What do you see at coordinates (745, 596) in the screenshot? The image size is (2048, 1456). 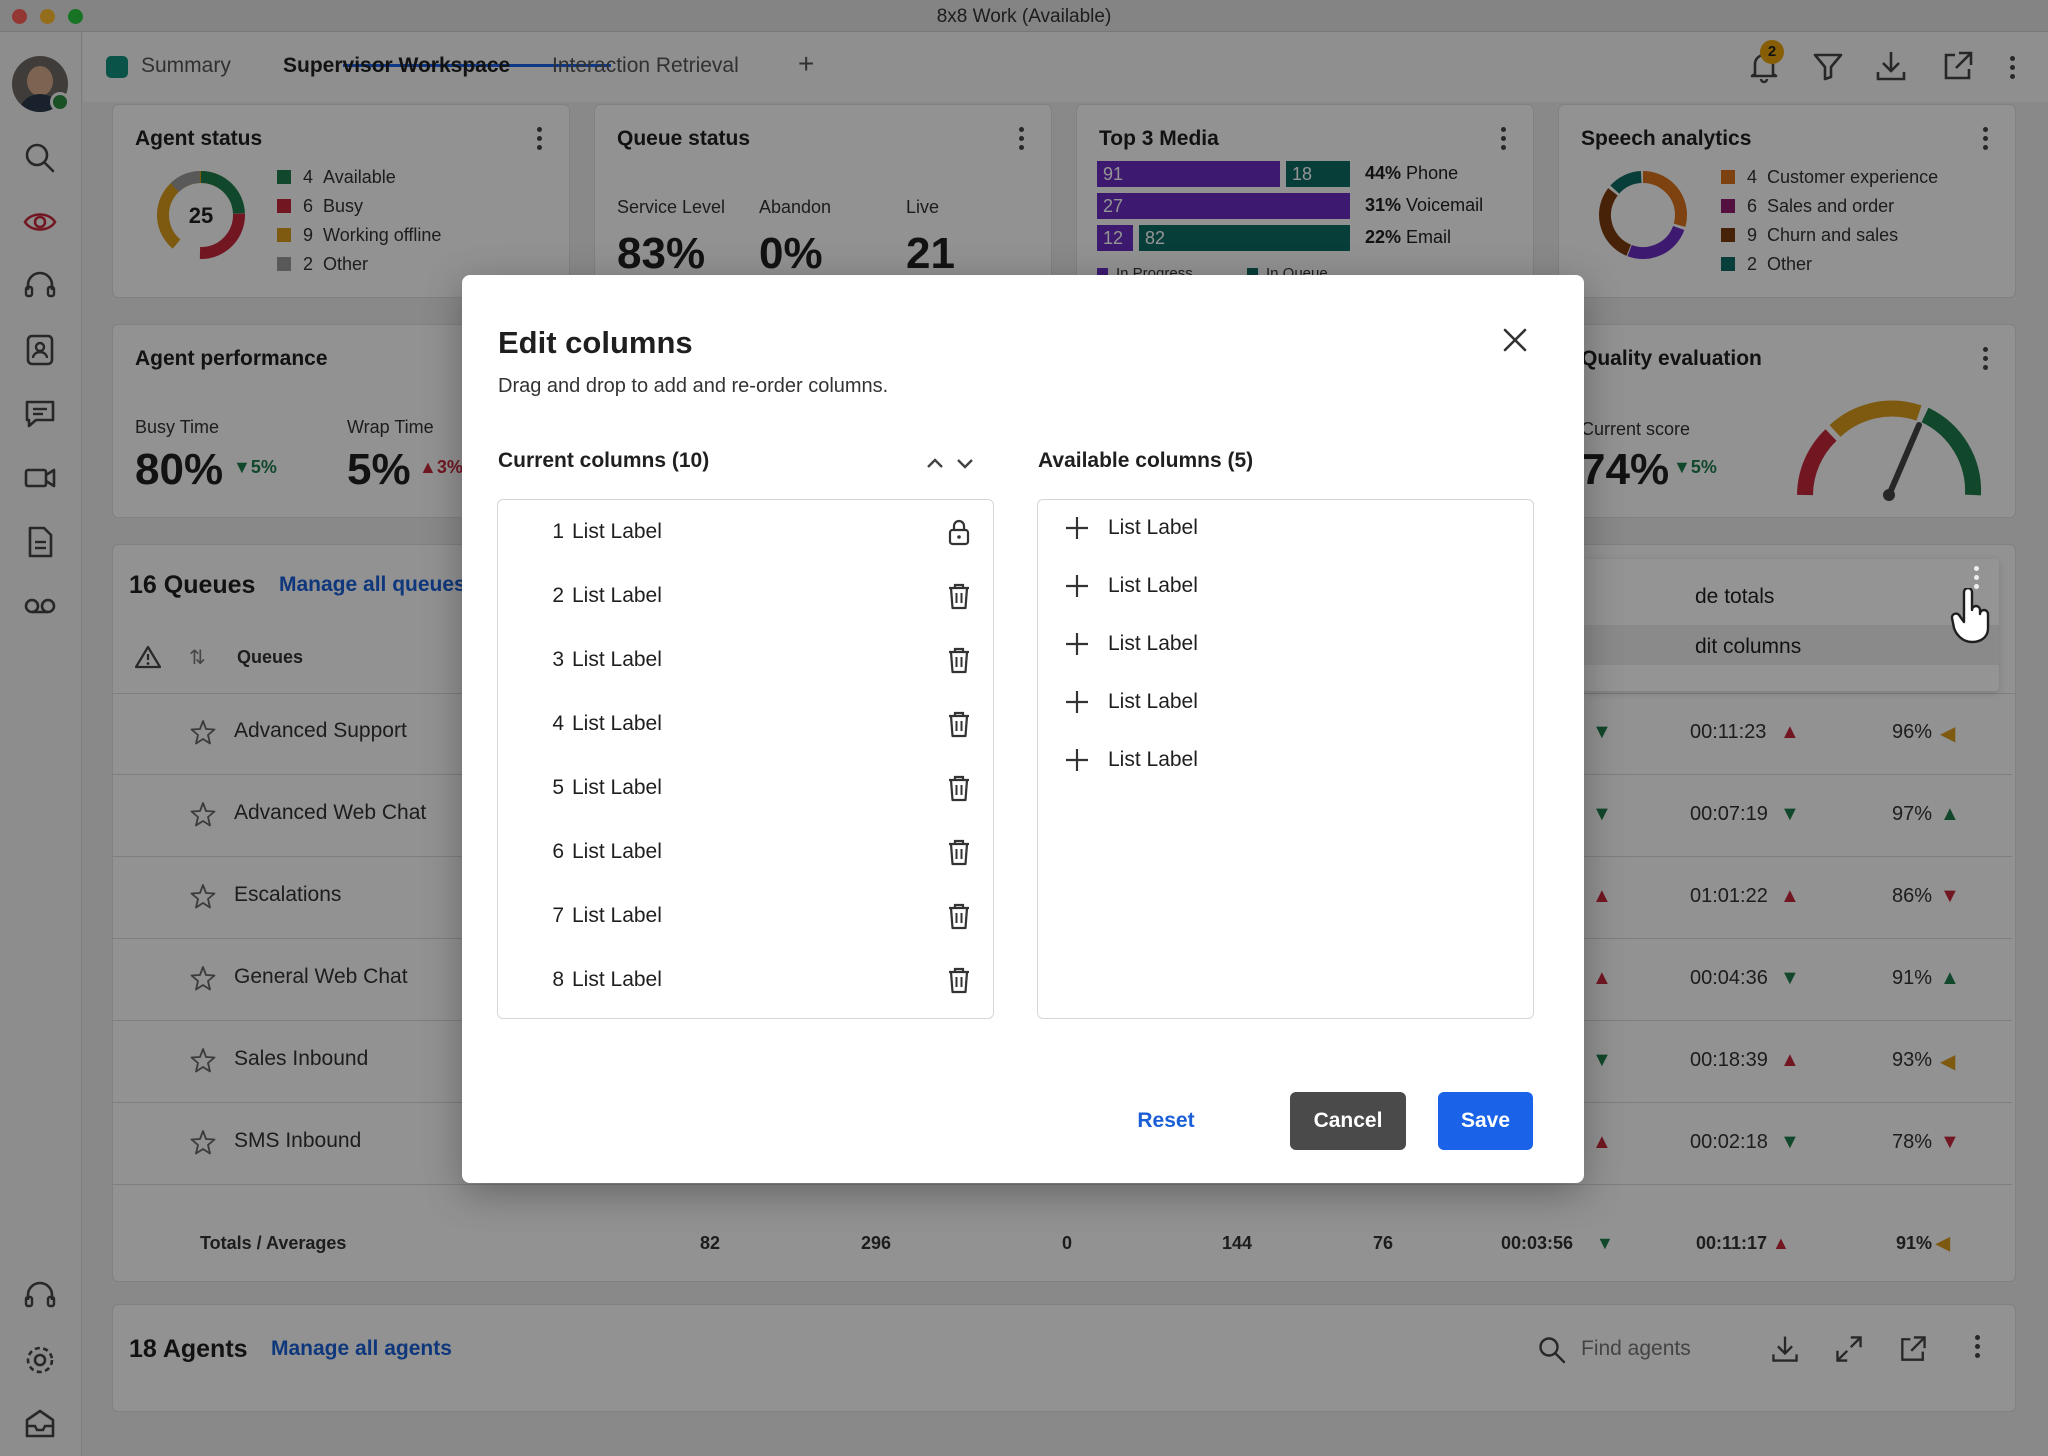 I see `list-item: 2 List Label` at bounding box center [745, 596].